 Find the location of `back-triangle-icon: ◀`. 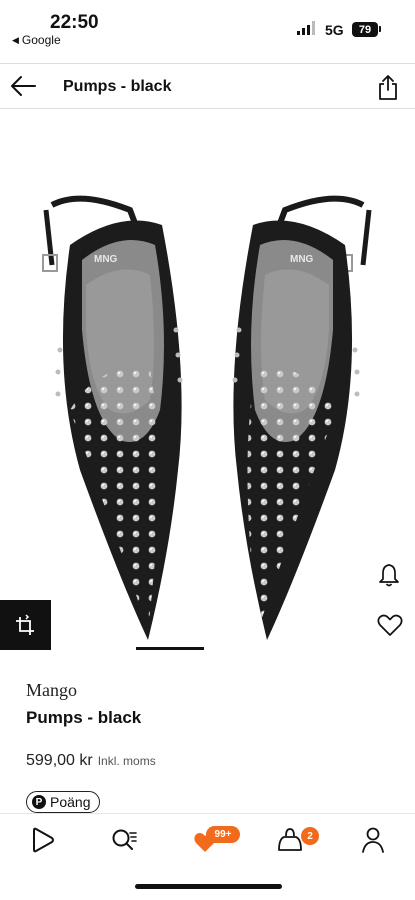

back-triangle-icon: ◀ is located at coordinates (15, 39).